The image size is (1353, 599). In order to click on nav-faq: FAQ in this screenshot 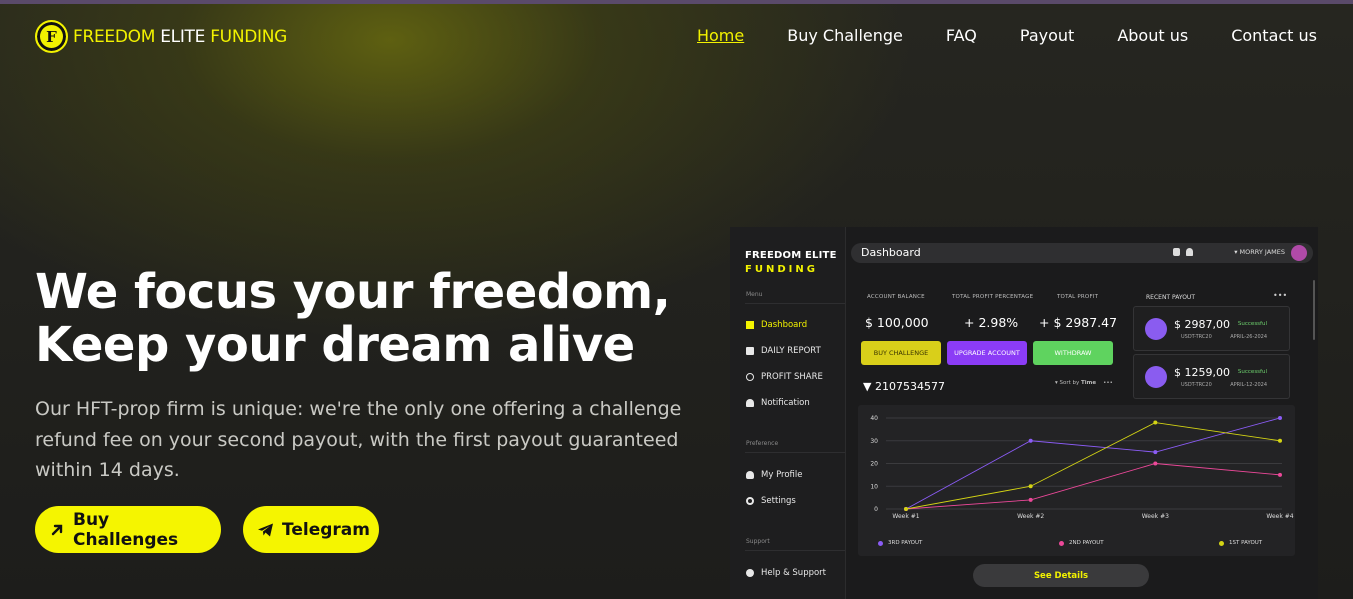, I will do `click(961, 35)`.